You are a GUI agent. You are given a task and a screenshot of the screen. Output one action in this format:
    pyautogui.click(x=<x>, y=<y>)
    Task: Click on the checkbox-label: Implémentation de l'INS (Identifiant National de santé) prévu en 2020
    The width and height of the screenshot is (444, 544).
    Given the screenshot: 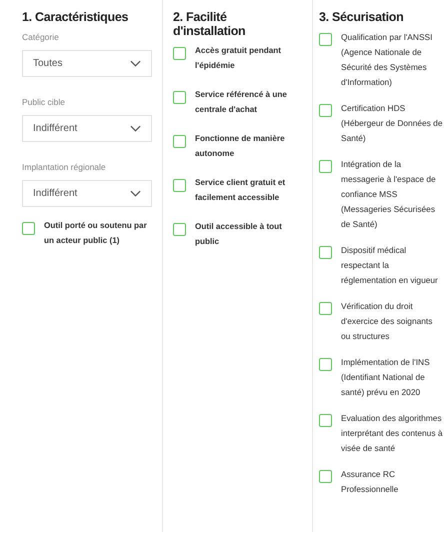 What is the action you would take?
    pyautogui.click(x=386, y=377)
    